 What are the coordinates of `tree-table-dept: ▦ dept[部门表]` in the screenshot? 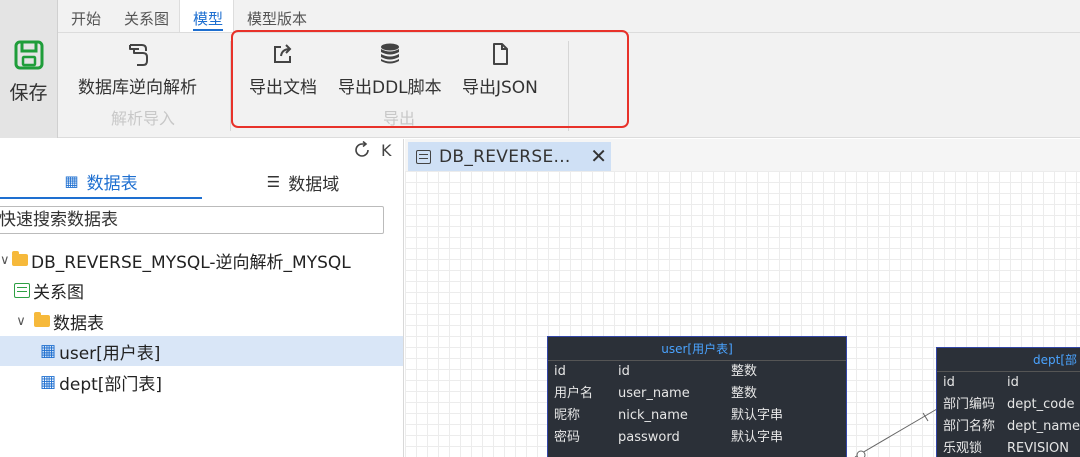 It's located at (201, 382).